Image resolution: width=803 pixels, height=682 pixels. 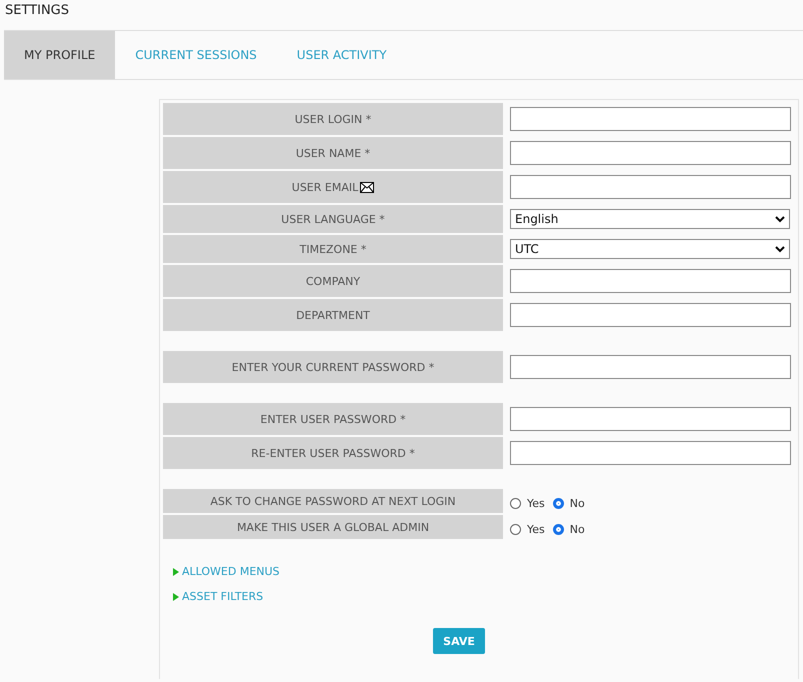 I want to click on field-label: DEPARTMENT, so click(x=333, y=315).